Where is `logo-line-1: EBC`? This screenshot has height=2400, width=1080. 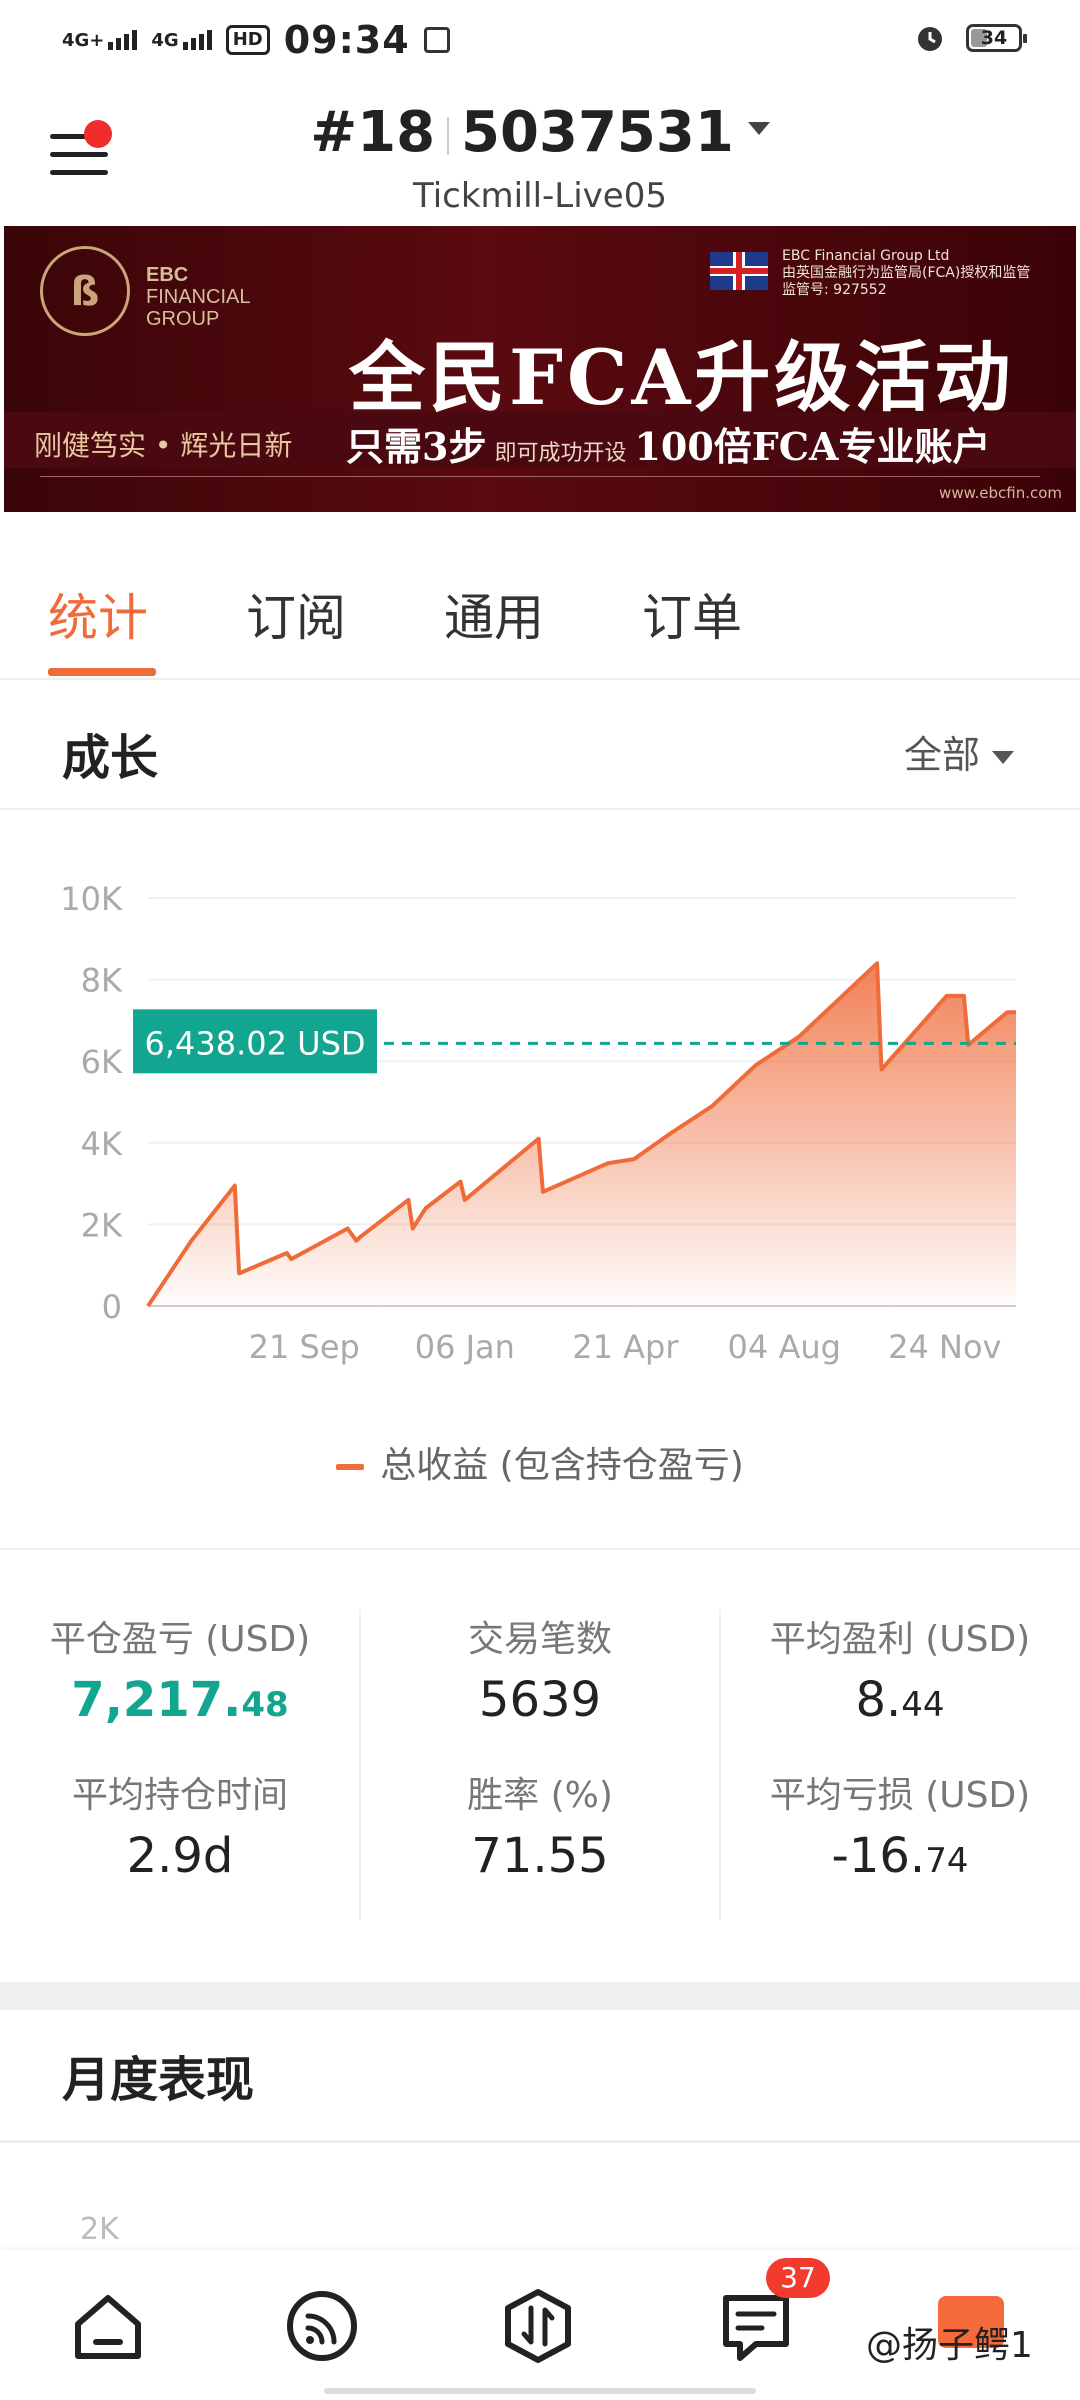
logo-line-1: EBC is located at coordinates (167, 275).